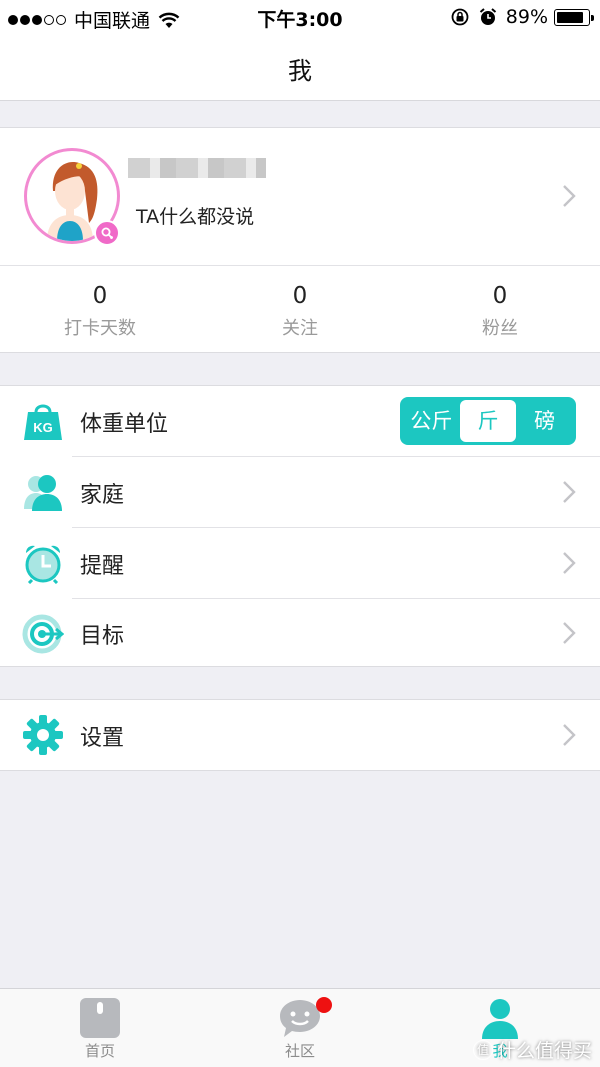  What do you see at coordinates (300, 421) in the screenshot?
I see `row-weight-unit: KG 体重单位 公斤 斤 磅` at bounding box center [300, 421].